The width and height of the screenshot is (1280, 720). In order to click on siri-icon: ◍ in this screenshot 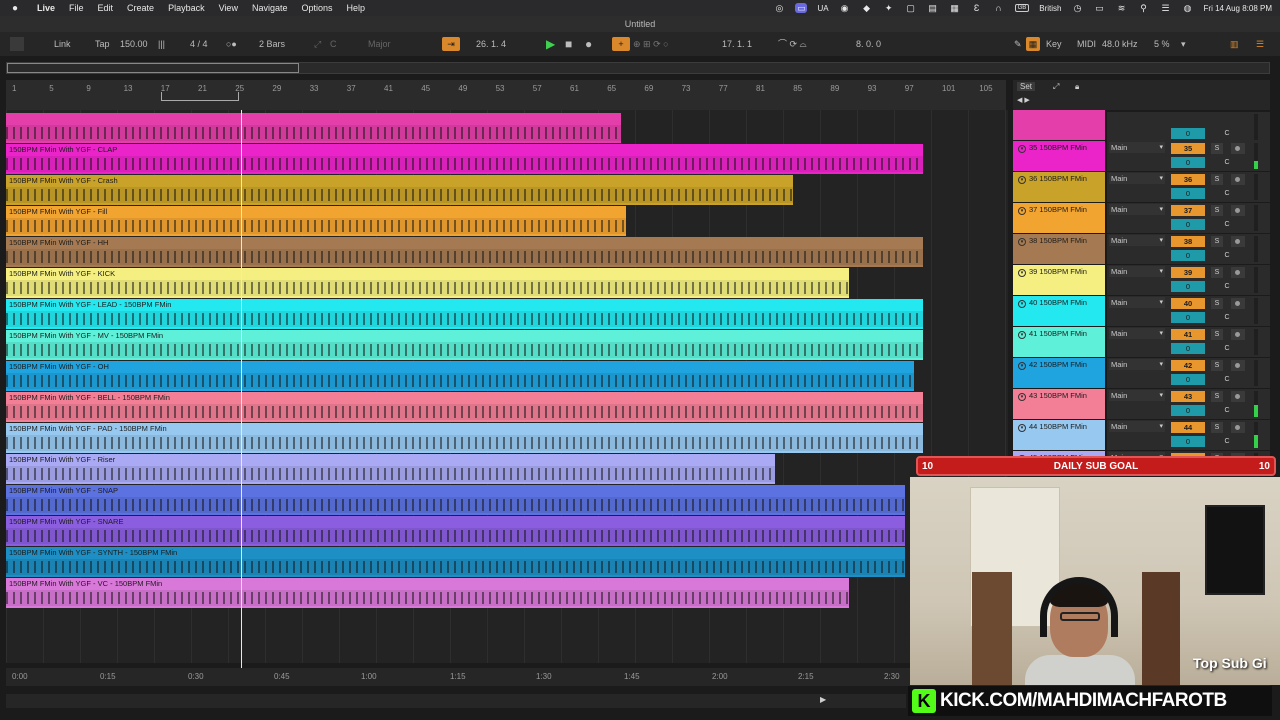, I will do `click(1188, 8)`.